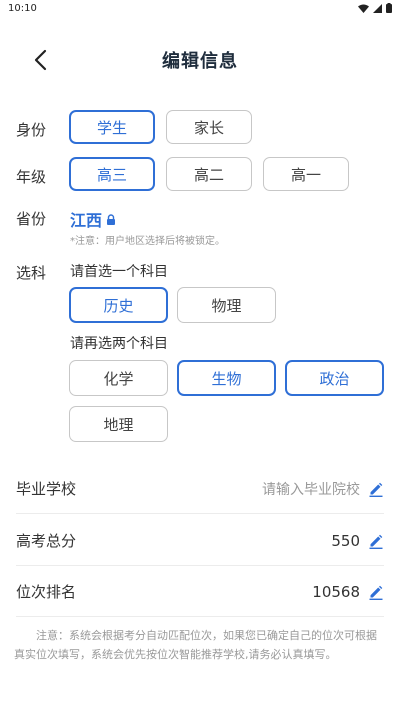  What do you see at coordinates (31, 273) in the screenshot?
I see `subjects-label: 选科` at bounding box center [31, 273].